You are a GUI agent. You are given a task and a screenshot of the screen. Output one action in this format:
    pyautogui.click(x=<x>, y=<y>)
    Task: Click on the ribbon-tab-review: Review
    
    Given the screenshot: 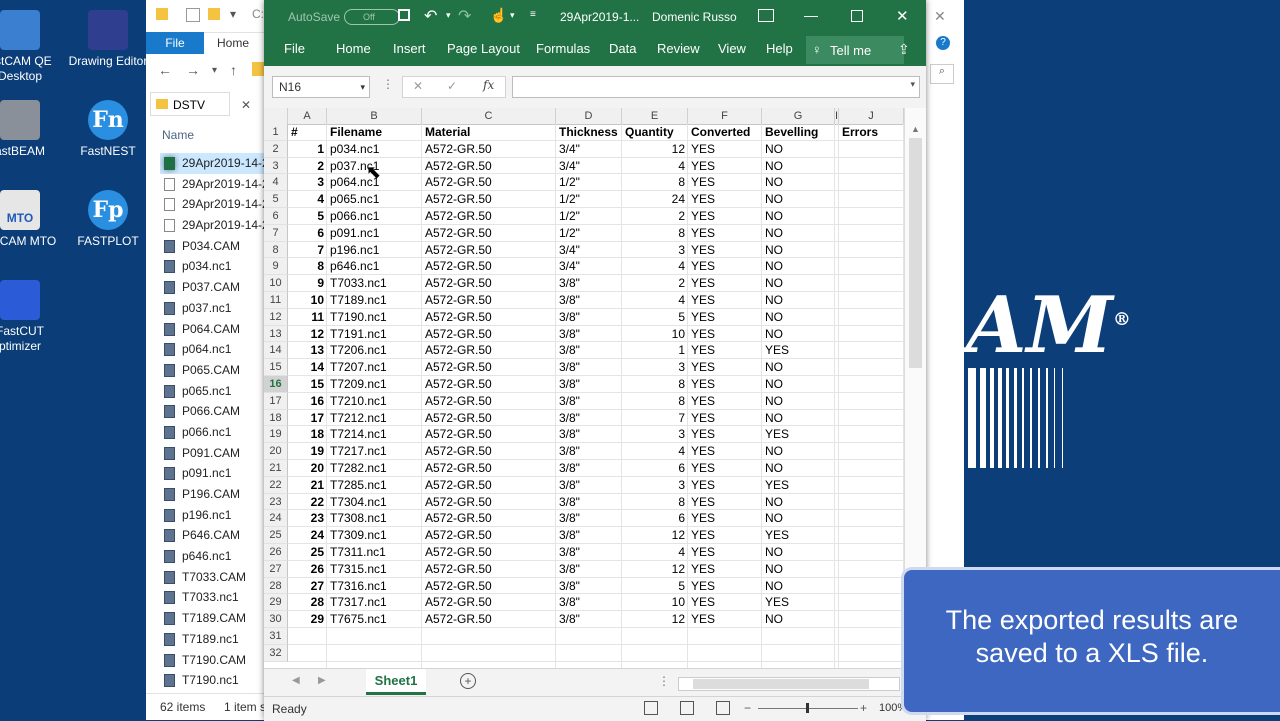 What is the action you would take?
    pyautogui.click(x=678, y=48)
    